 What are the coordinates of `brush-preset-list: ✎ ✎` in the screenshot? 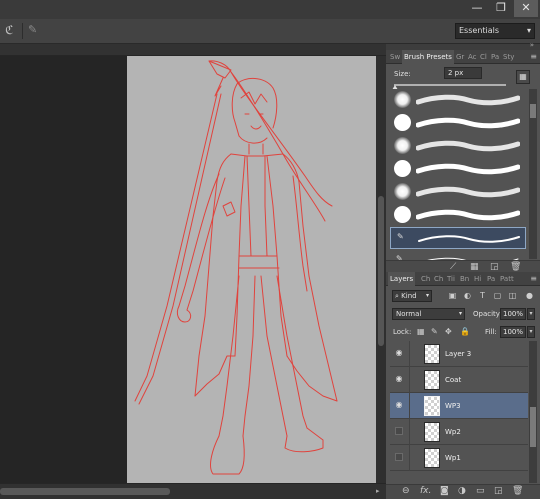 It's located at (458, 177).